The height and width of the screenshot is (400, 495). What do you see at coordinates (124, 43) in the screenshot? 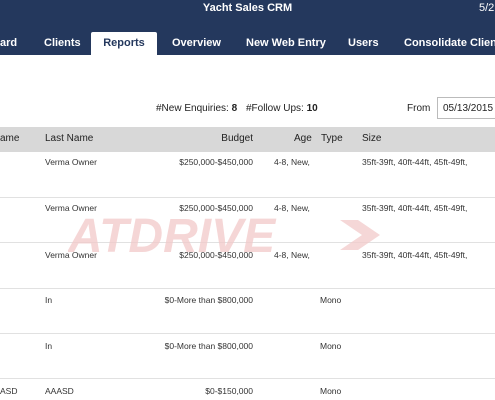
I see `tab-reports: Reports` at bounding box center [124, 43].